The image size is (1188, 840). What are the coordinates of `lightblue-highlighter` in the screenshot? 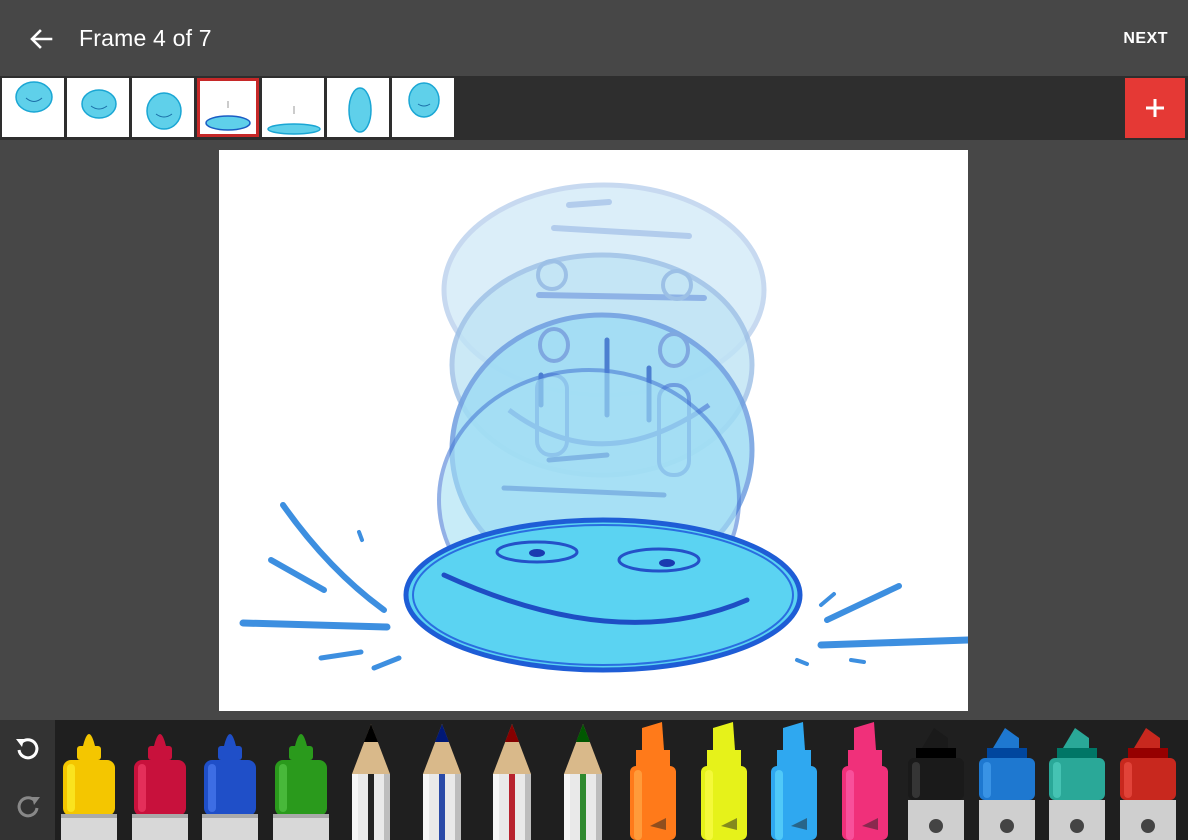 It's located at (794, 781).